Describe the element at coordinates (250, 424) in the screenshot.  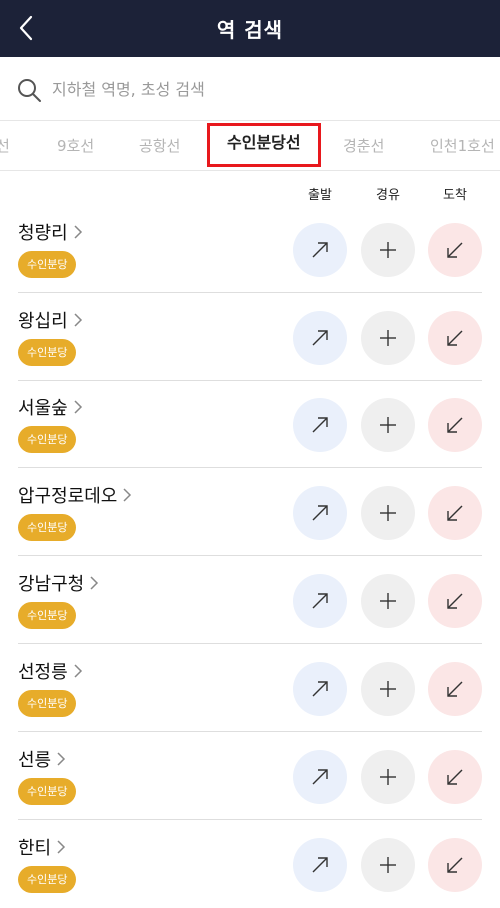
I see `station-row: 서울숲 수인분당` at that location.